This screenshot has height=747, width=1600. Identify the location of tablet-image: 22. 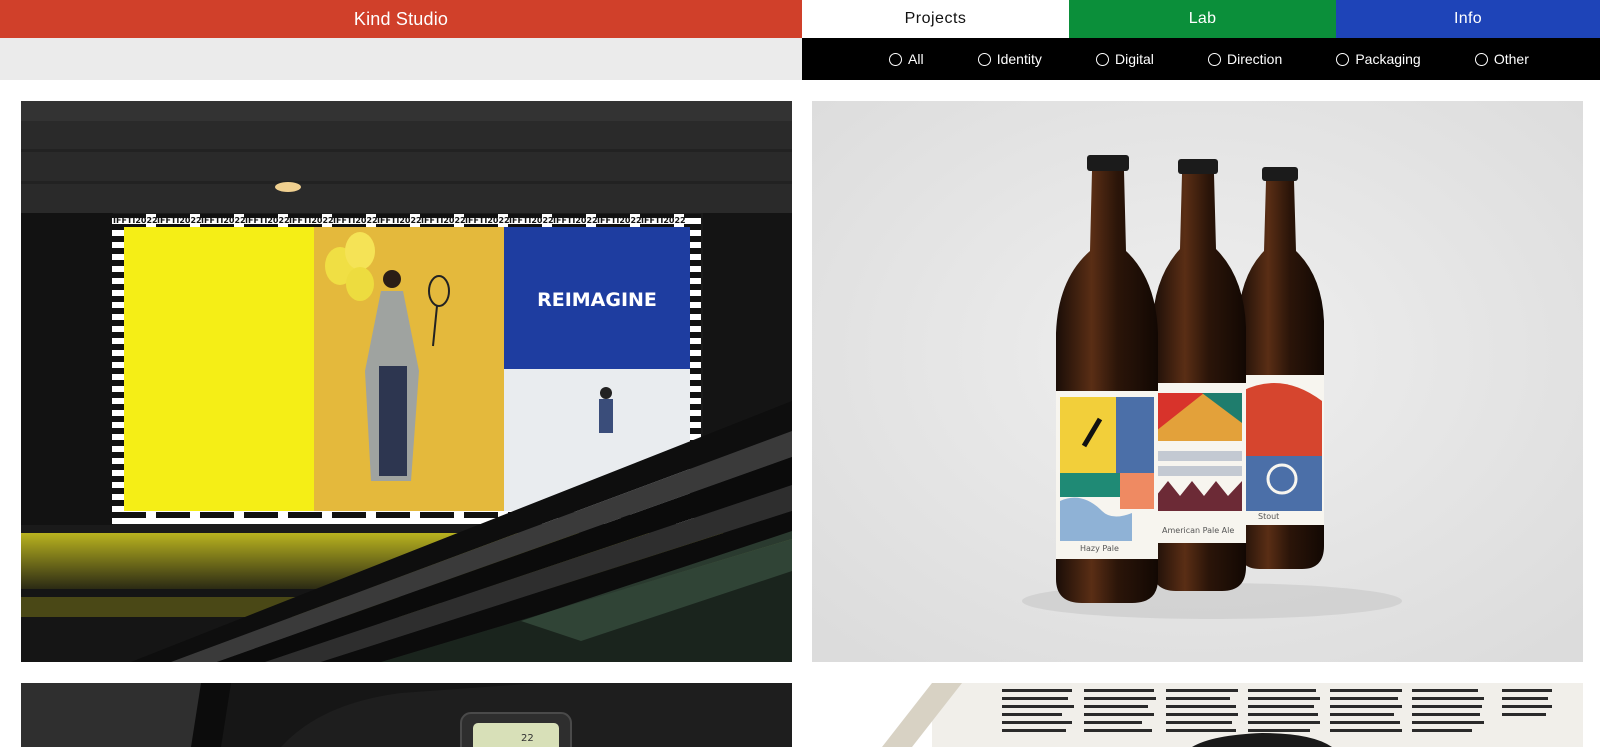
(406, 715).